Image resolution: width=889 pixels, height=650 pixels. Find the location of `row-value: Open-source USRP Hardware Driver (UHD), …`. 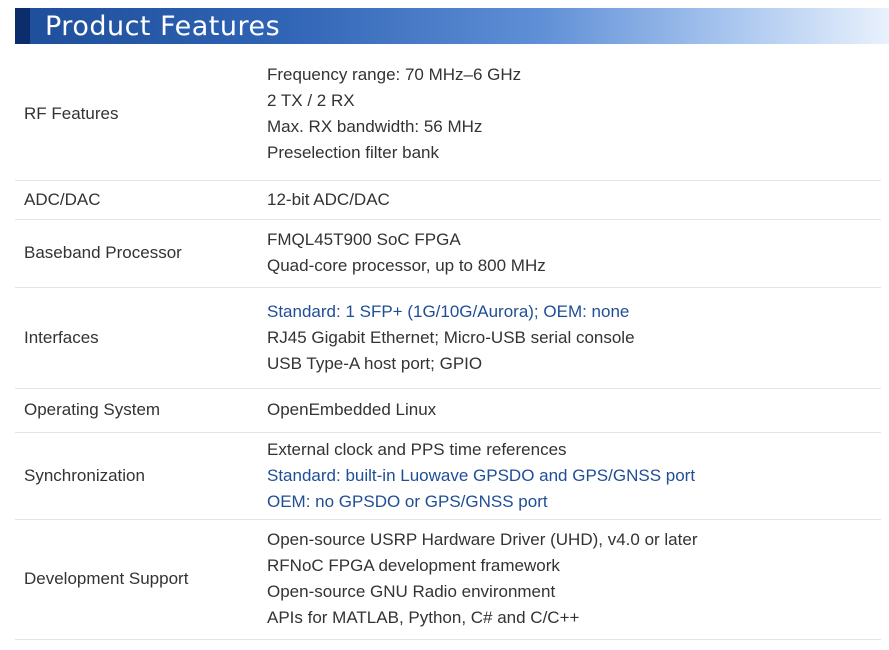

row-value: Open-source USRP Hardware Driver (UHD), … is located at coordinates (574, 579).